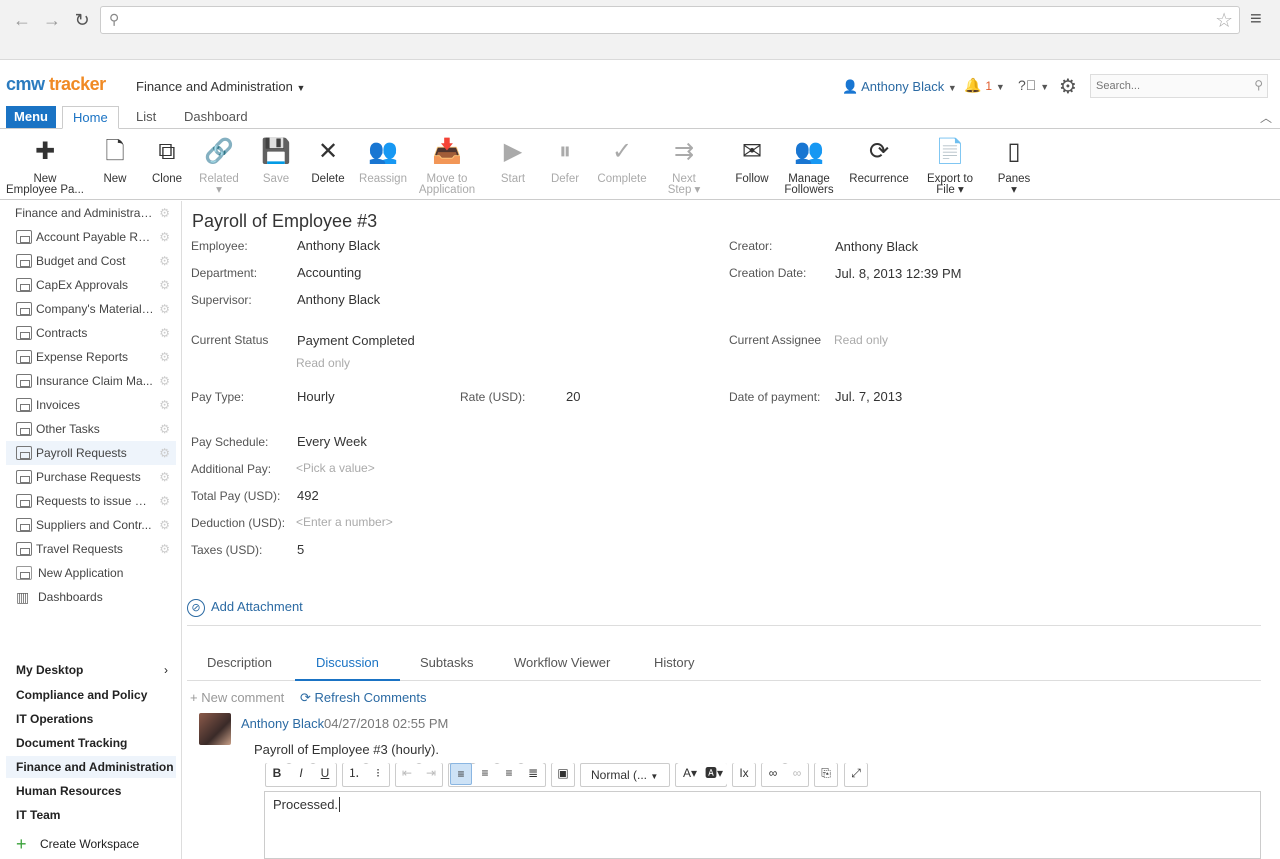 This screenshot has width=1280, height=859. I want to click on app-logo: cmw tracker, so click(56, 84).